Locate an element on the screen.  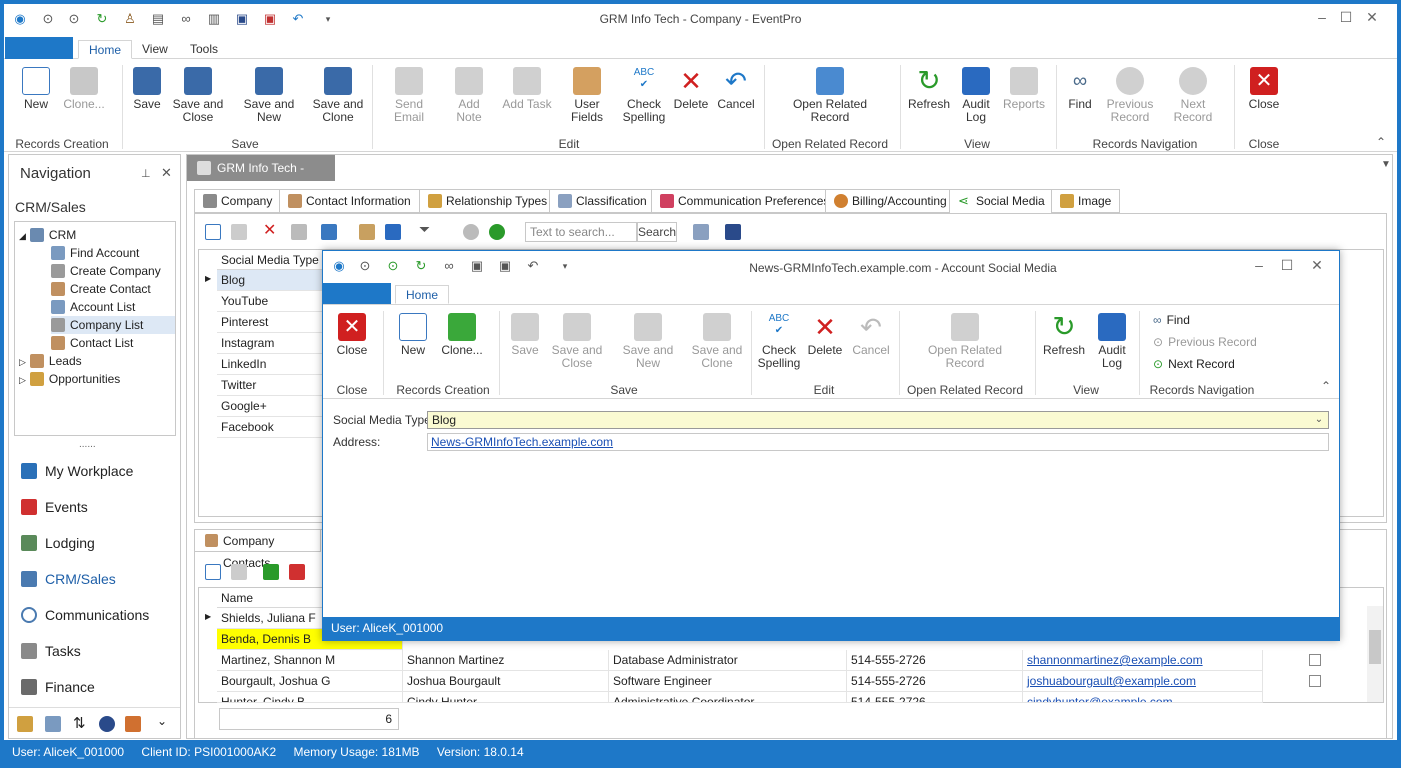
next-icon is located at coordinates (497, 232).